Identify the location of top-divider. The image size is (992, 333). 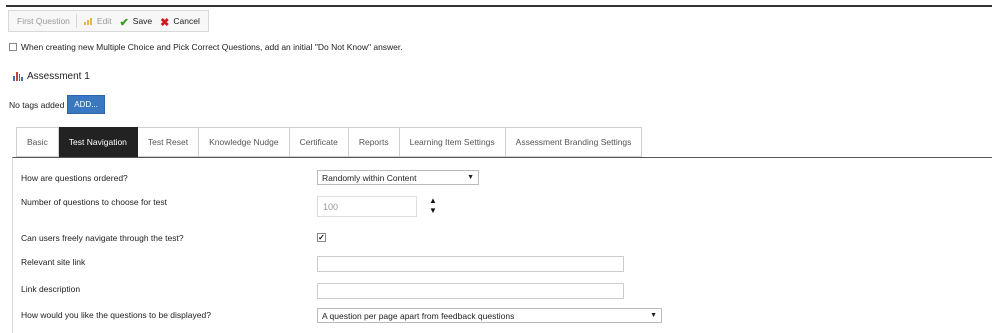
(499, 6).